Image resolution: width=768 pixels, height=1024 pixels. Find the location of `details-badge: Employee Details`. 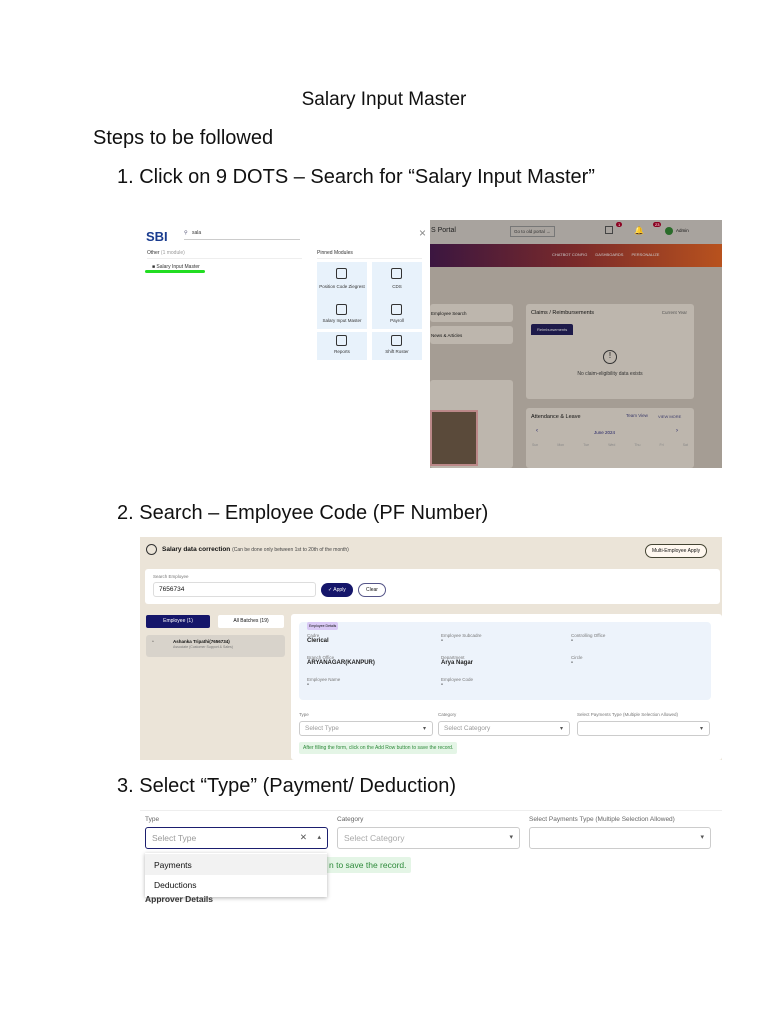

details-badge: Employee Details is located at coordinates (323, 626).